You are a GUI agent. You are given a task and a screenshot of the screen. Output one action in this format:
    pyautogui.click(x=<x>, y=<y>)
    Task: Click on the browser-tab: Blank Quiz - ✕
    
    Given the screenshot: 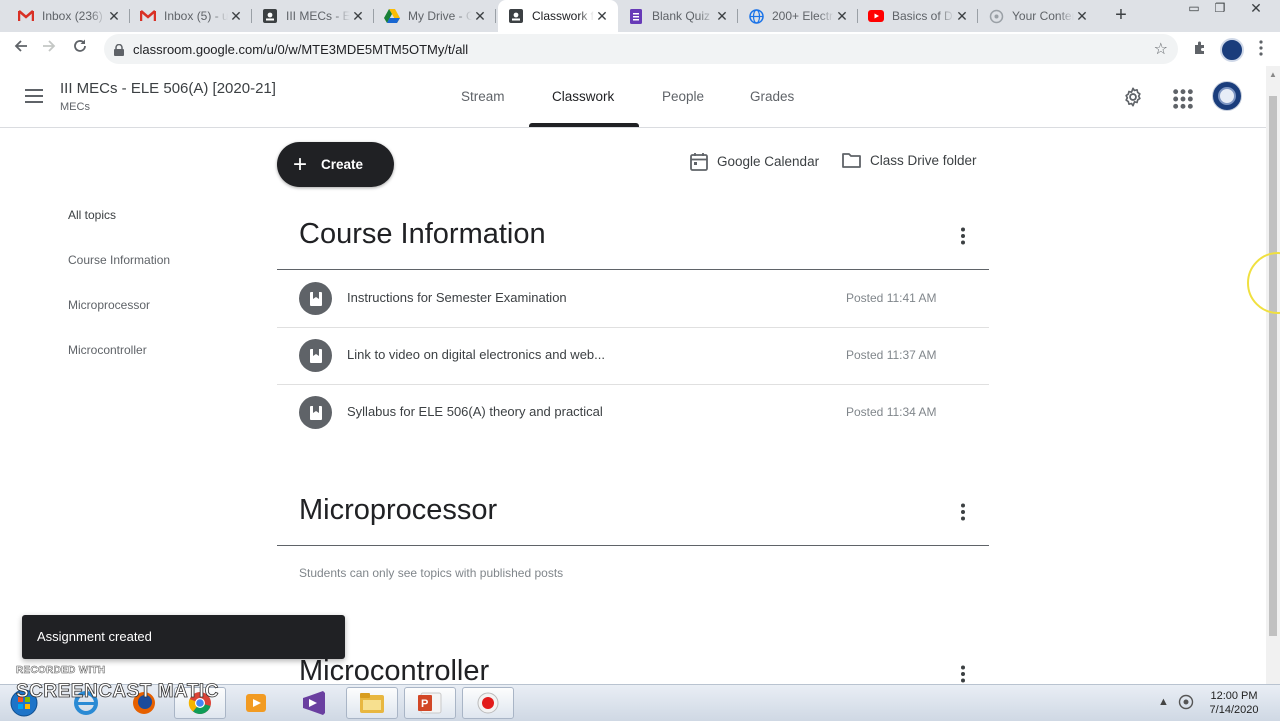 What is the action you would take?
    pyautogui.click(x=678, y=16)
    